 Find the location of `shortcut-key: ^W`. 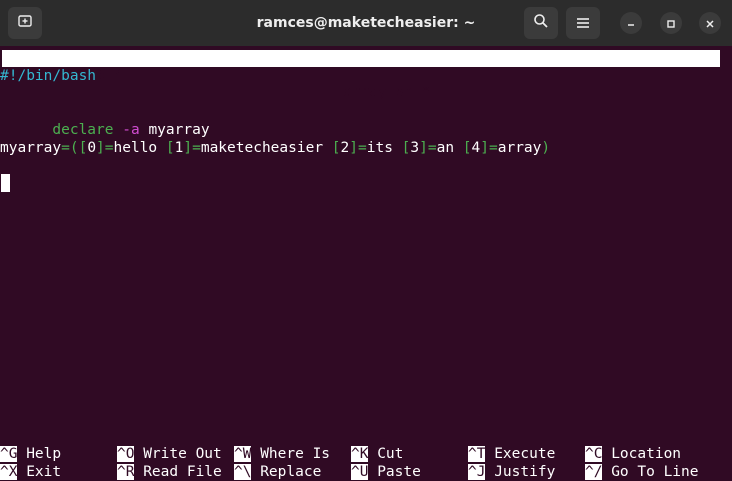

shortcut-key: ^W is located at coordinates (243, 454).